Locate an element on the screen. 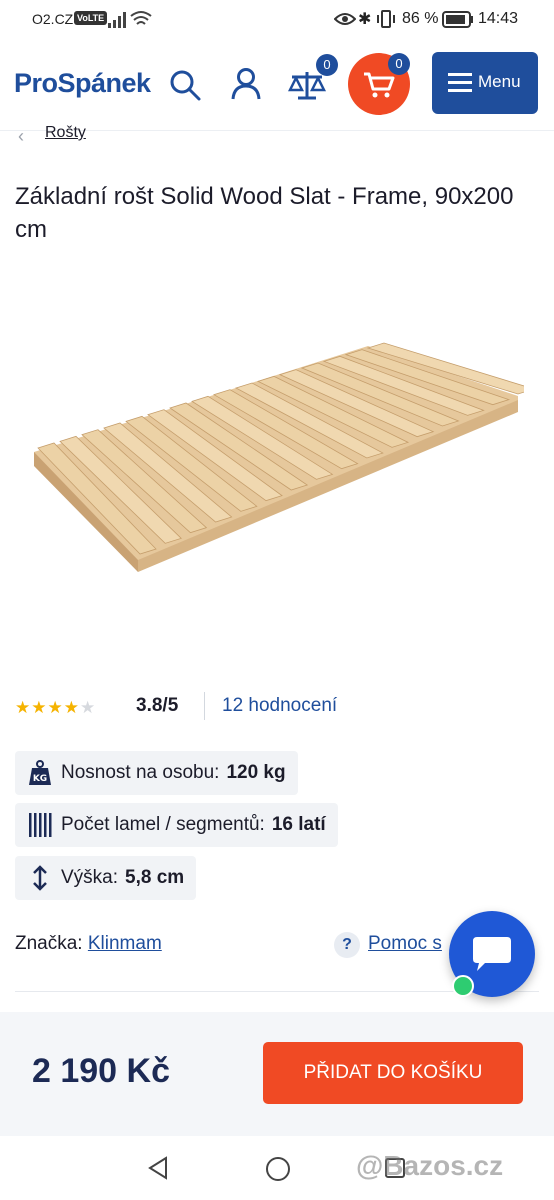 This screenshot has width=554, height=1200. slats-icon is located at coordinates (40, 825).